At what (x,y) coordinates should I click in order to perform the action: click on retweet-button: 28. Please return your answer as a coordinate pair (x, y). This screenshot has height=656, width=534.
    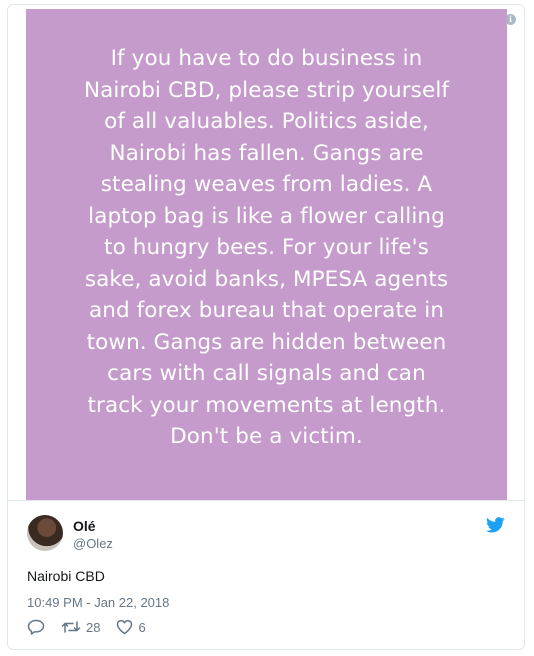
    Looking at the image, I should click on (80, 627).